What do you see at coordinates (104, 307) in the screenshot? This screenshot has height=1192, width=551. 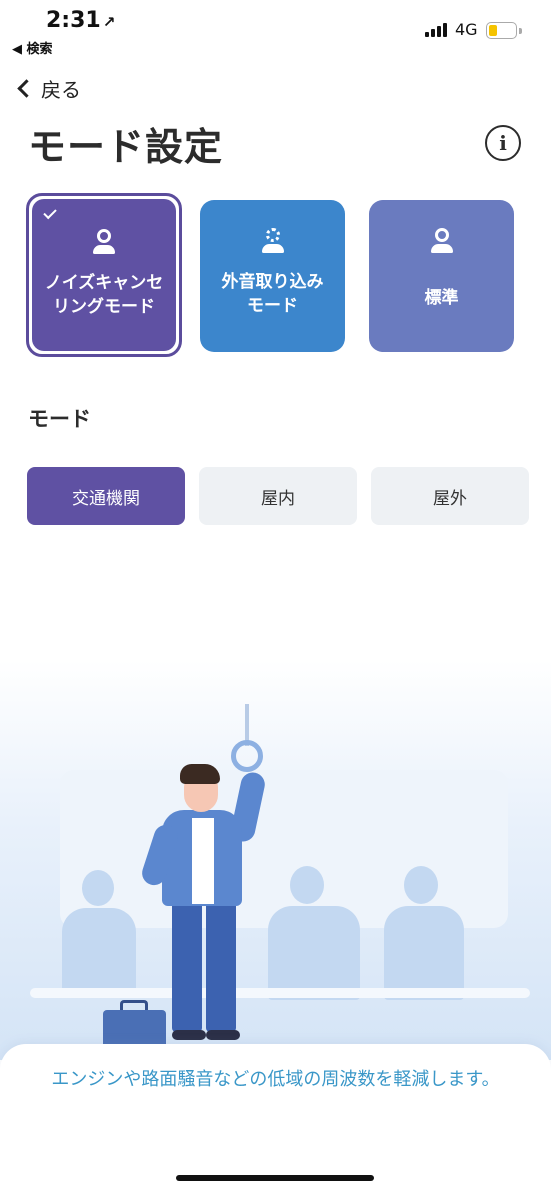 I see `mode-card-label-line2: リングモード` at bounding box center [104, 307].